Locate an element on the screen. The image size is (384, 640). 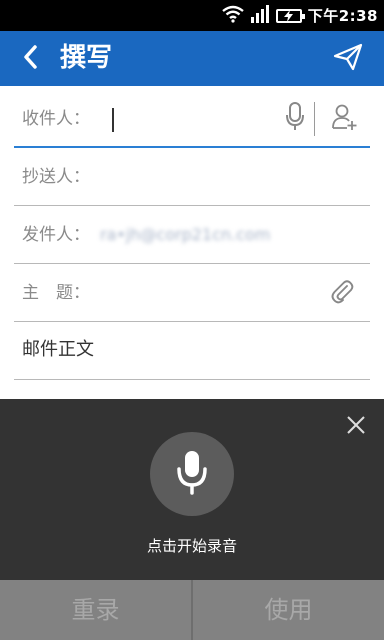
battery-charging-icon is located at coordinates (290, 15).